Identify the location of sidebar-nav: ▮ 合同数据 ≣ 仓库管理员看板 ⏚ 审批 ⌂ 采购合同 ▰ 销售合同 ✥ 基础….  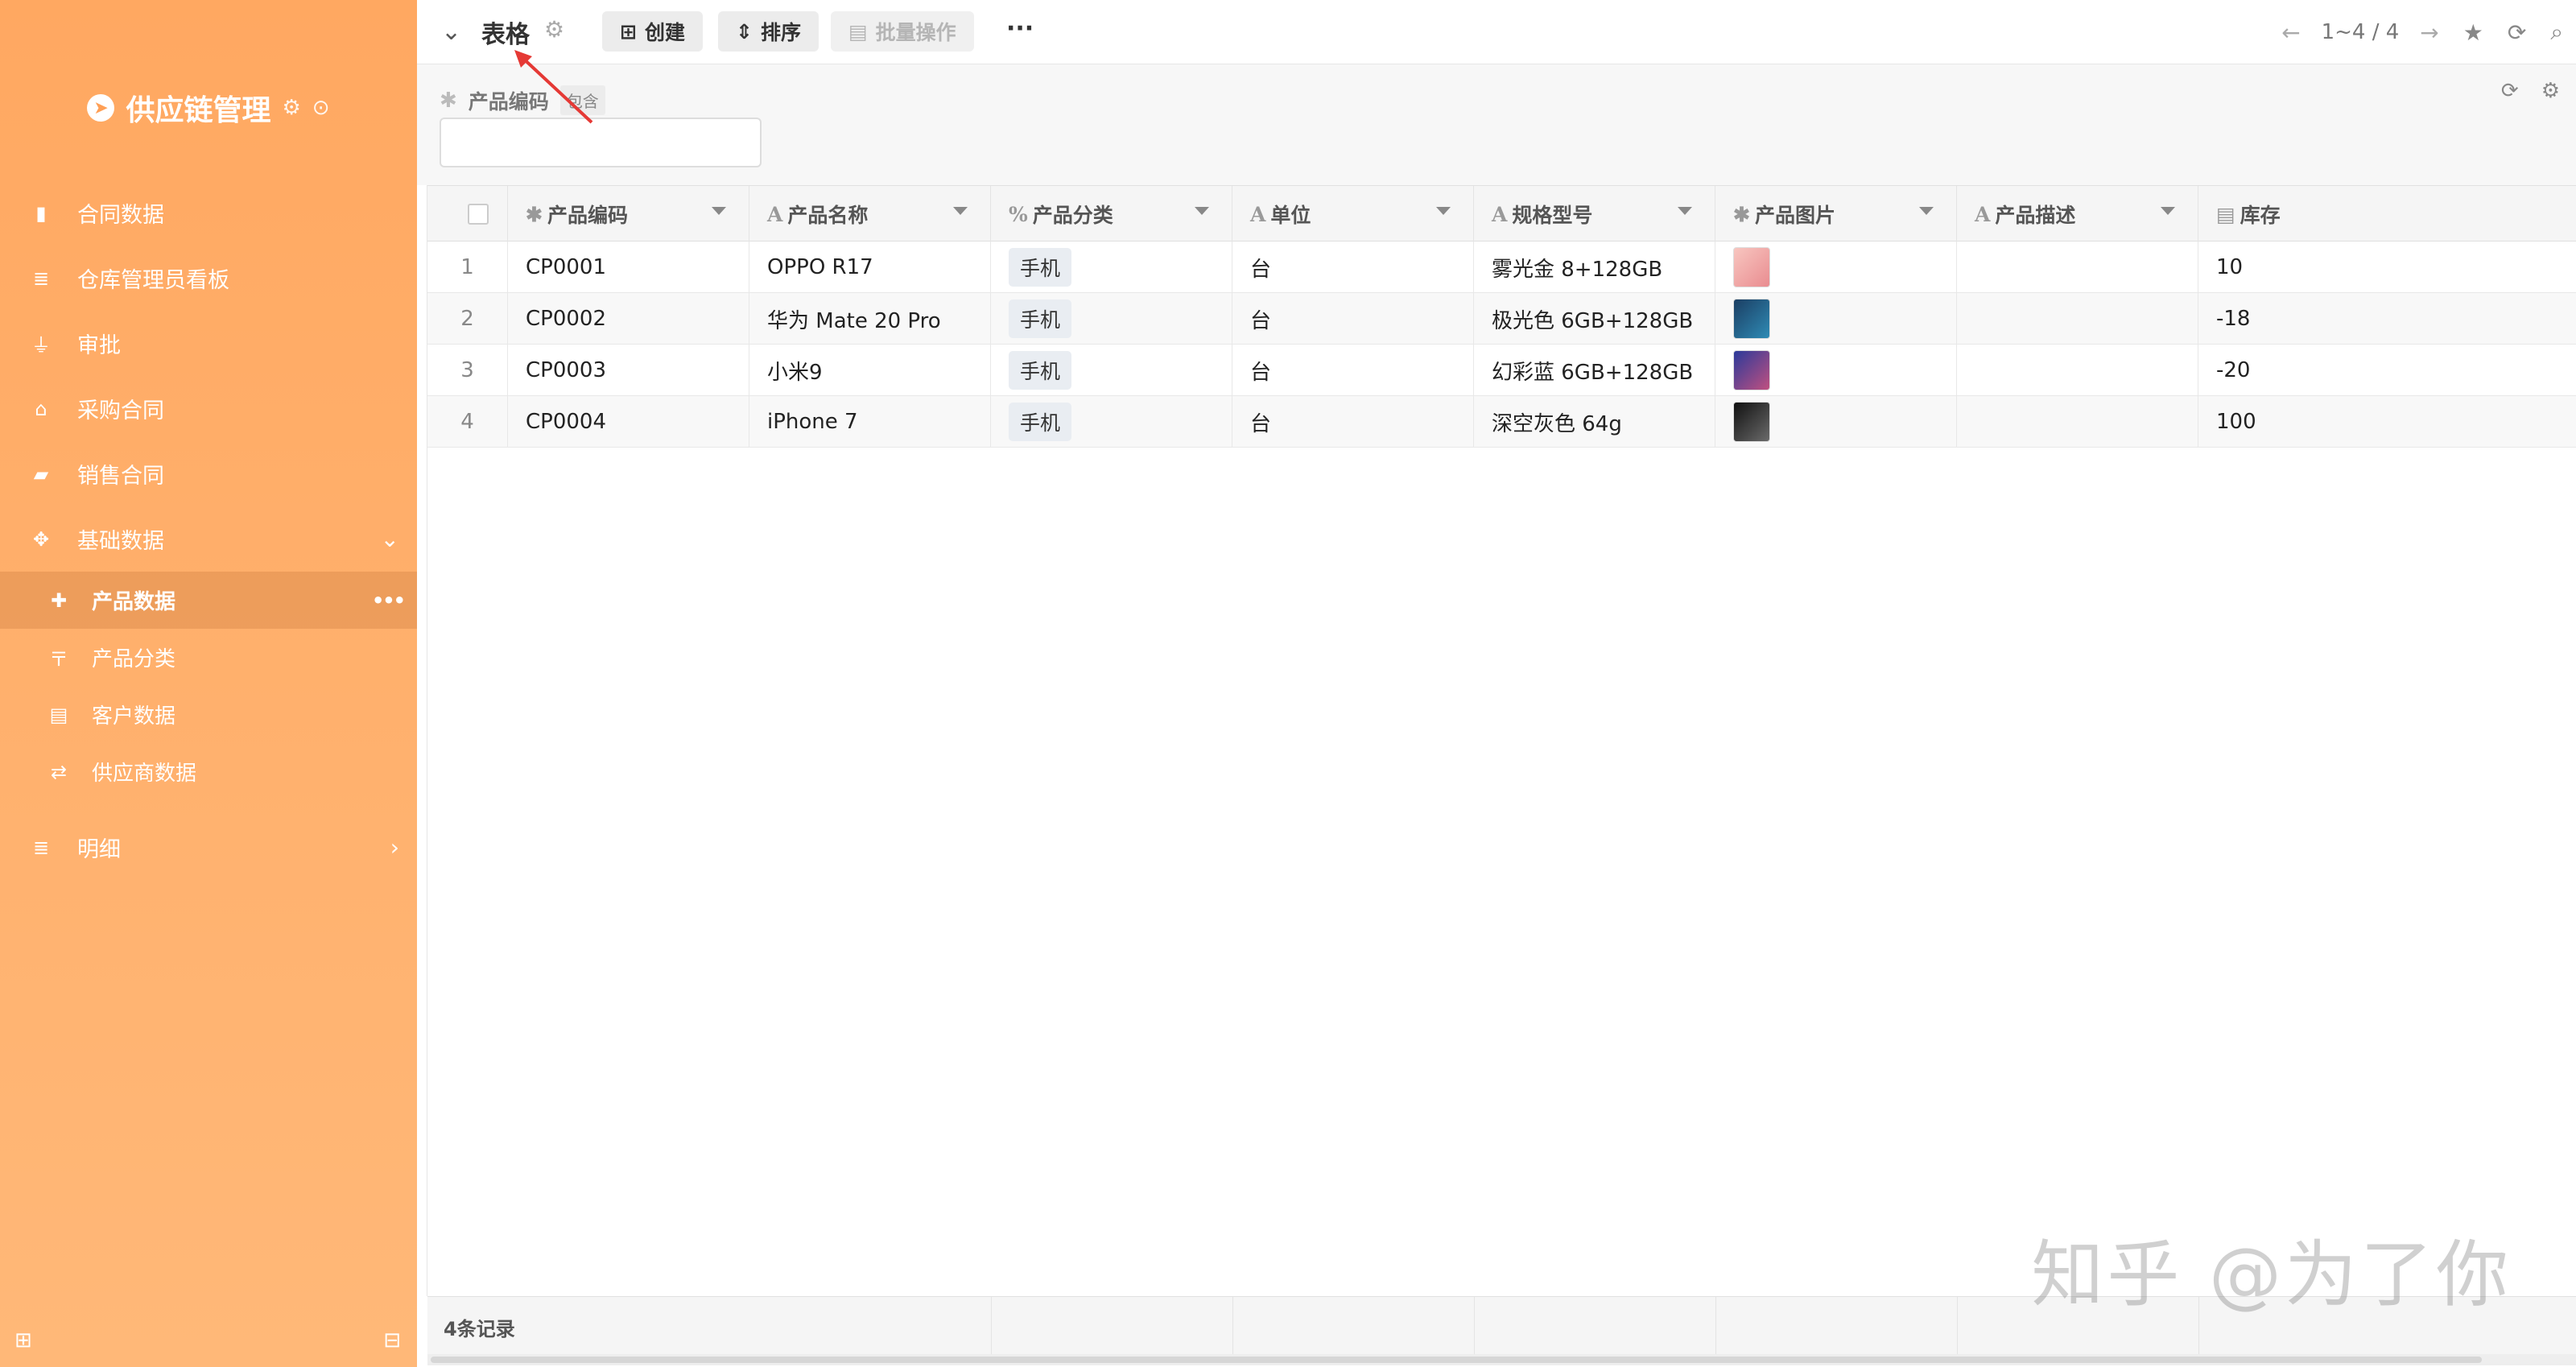
(208, 530).